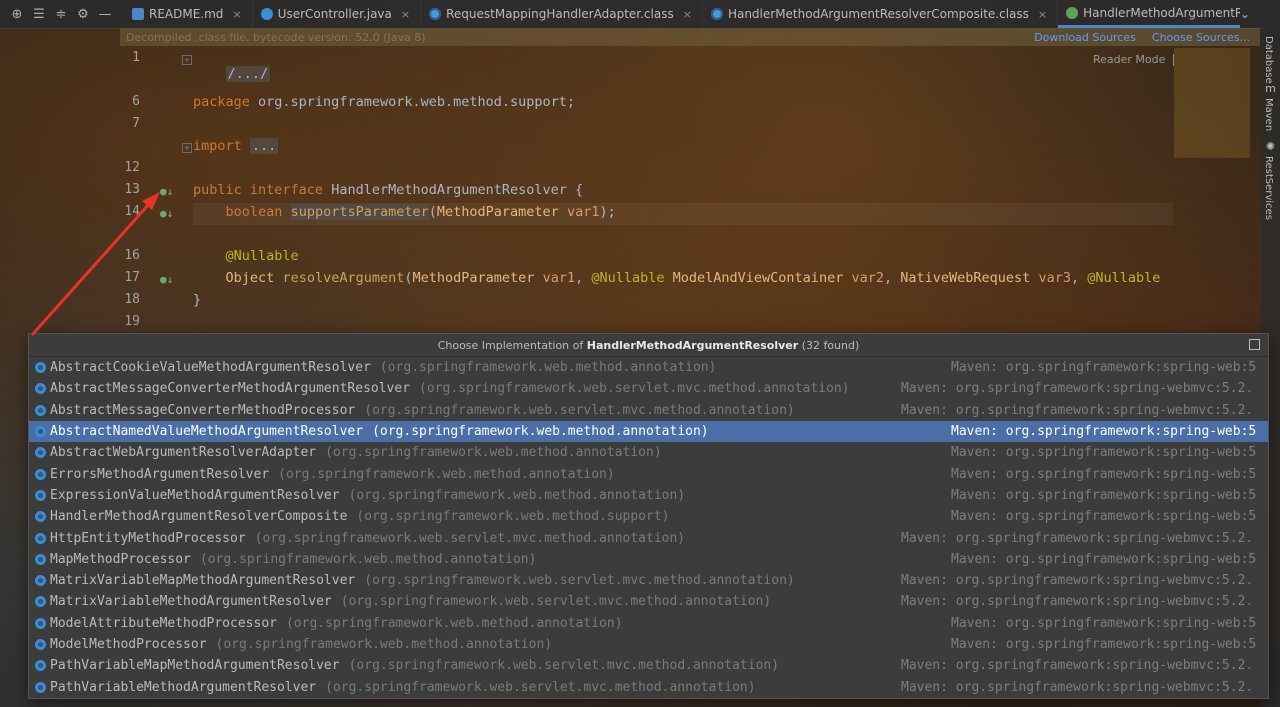  What do you see at coordinates (1268, 114) in the screenshot?
I see `maven-tool-tab: Maven` at bounding box center [1268, 114].